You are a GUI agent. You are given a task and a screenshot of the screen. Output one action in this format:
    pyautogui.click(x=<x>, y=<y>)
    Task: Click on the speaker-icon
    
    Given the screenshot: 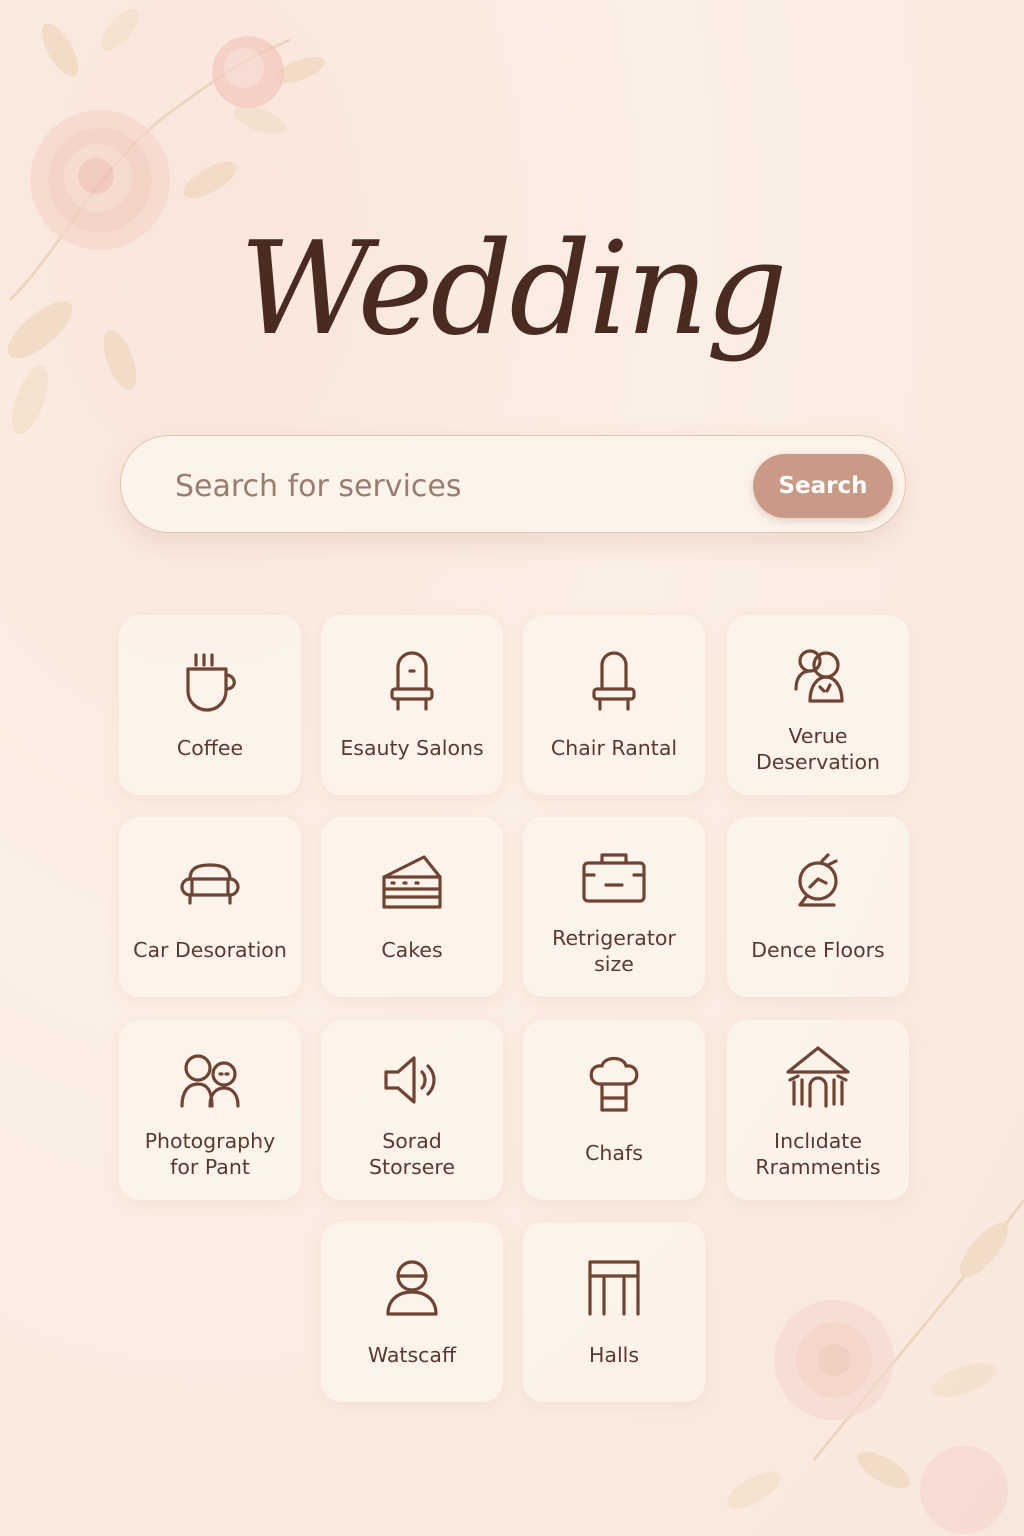 What is the action you would take?
    pyautogui.click(x=410, y=1080)
    